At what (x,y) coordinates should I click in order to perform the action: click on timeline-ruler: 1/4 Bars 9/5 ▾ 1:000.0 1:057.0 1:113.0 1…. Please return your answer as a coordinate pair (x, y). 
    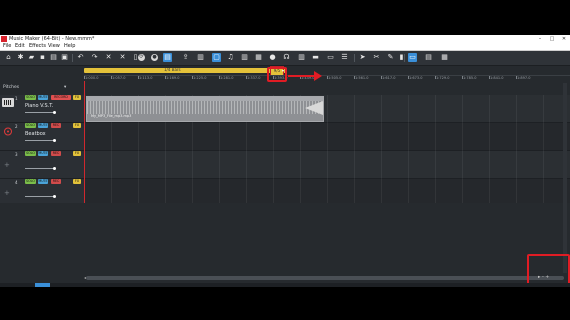
    Looking at the image, I should click on (326, 74).